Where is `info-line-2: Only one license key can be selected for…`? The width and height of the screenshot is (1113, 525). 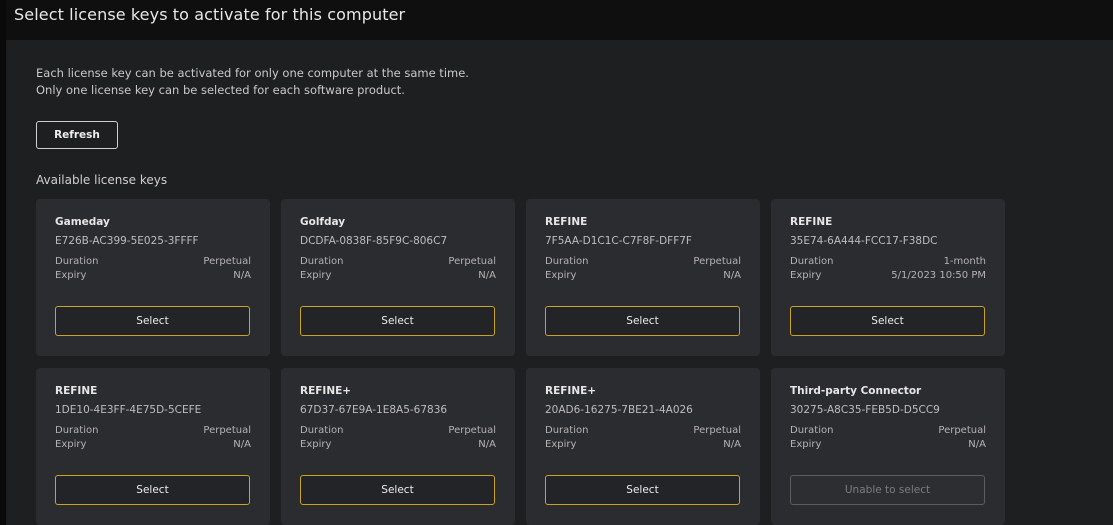
info-line-2: Only one license key can be selected for… is located at coordinates (220, 90).